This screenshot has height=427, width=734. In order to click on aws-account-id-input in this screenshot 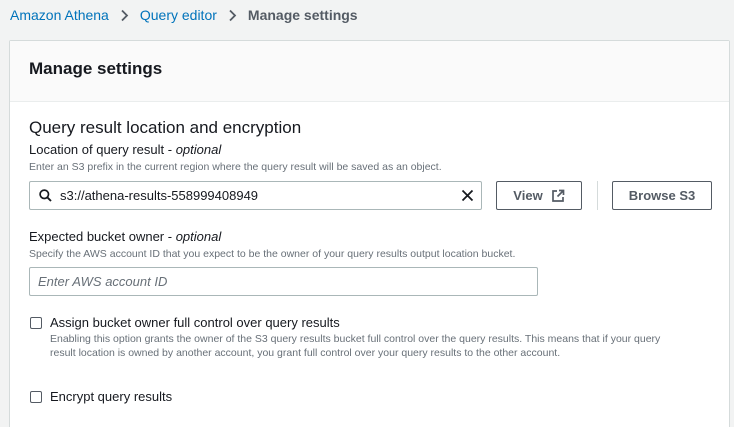, I will do `click(283, 281)`.